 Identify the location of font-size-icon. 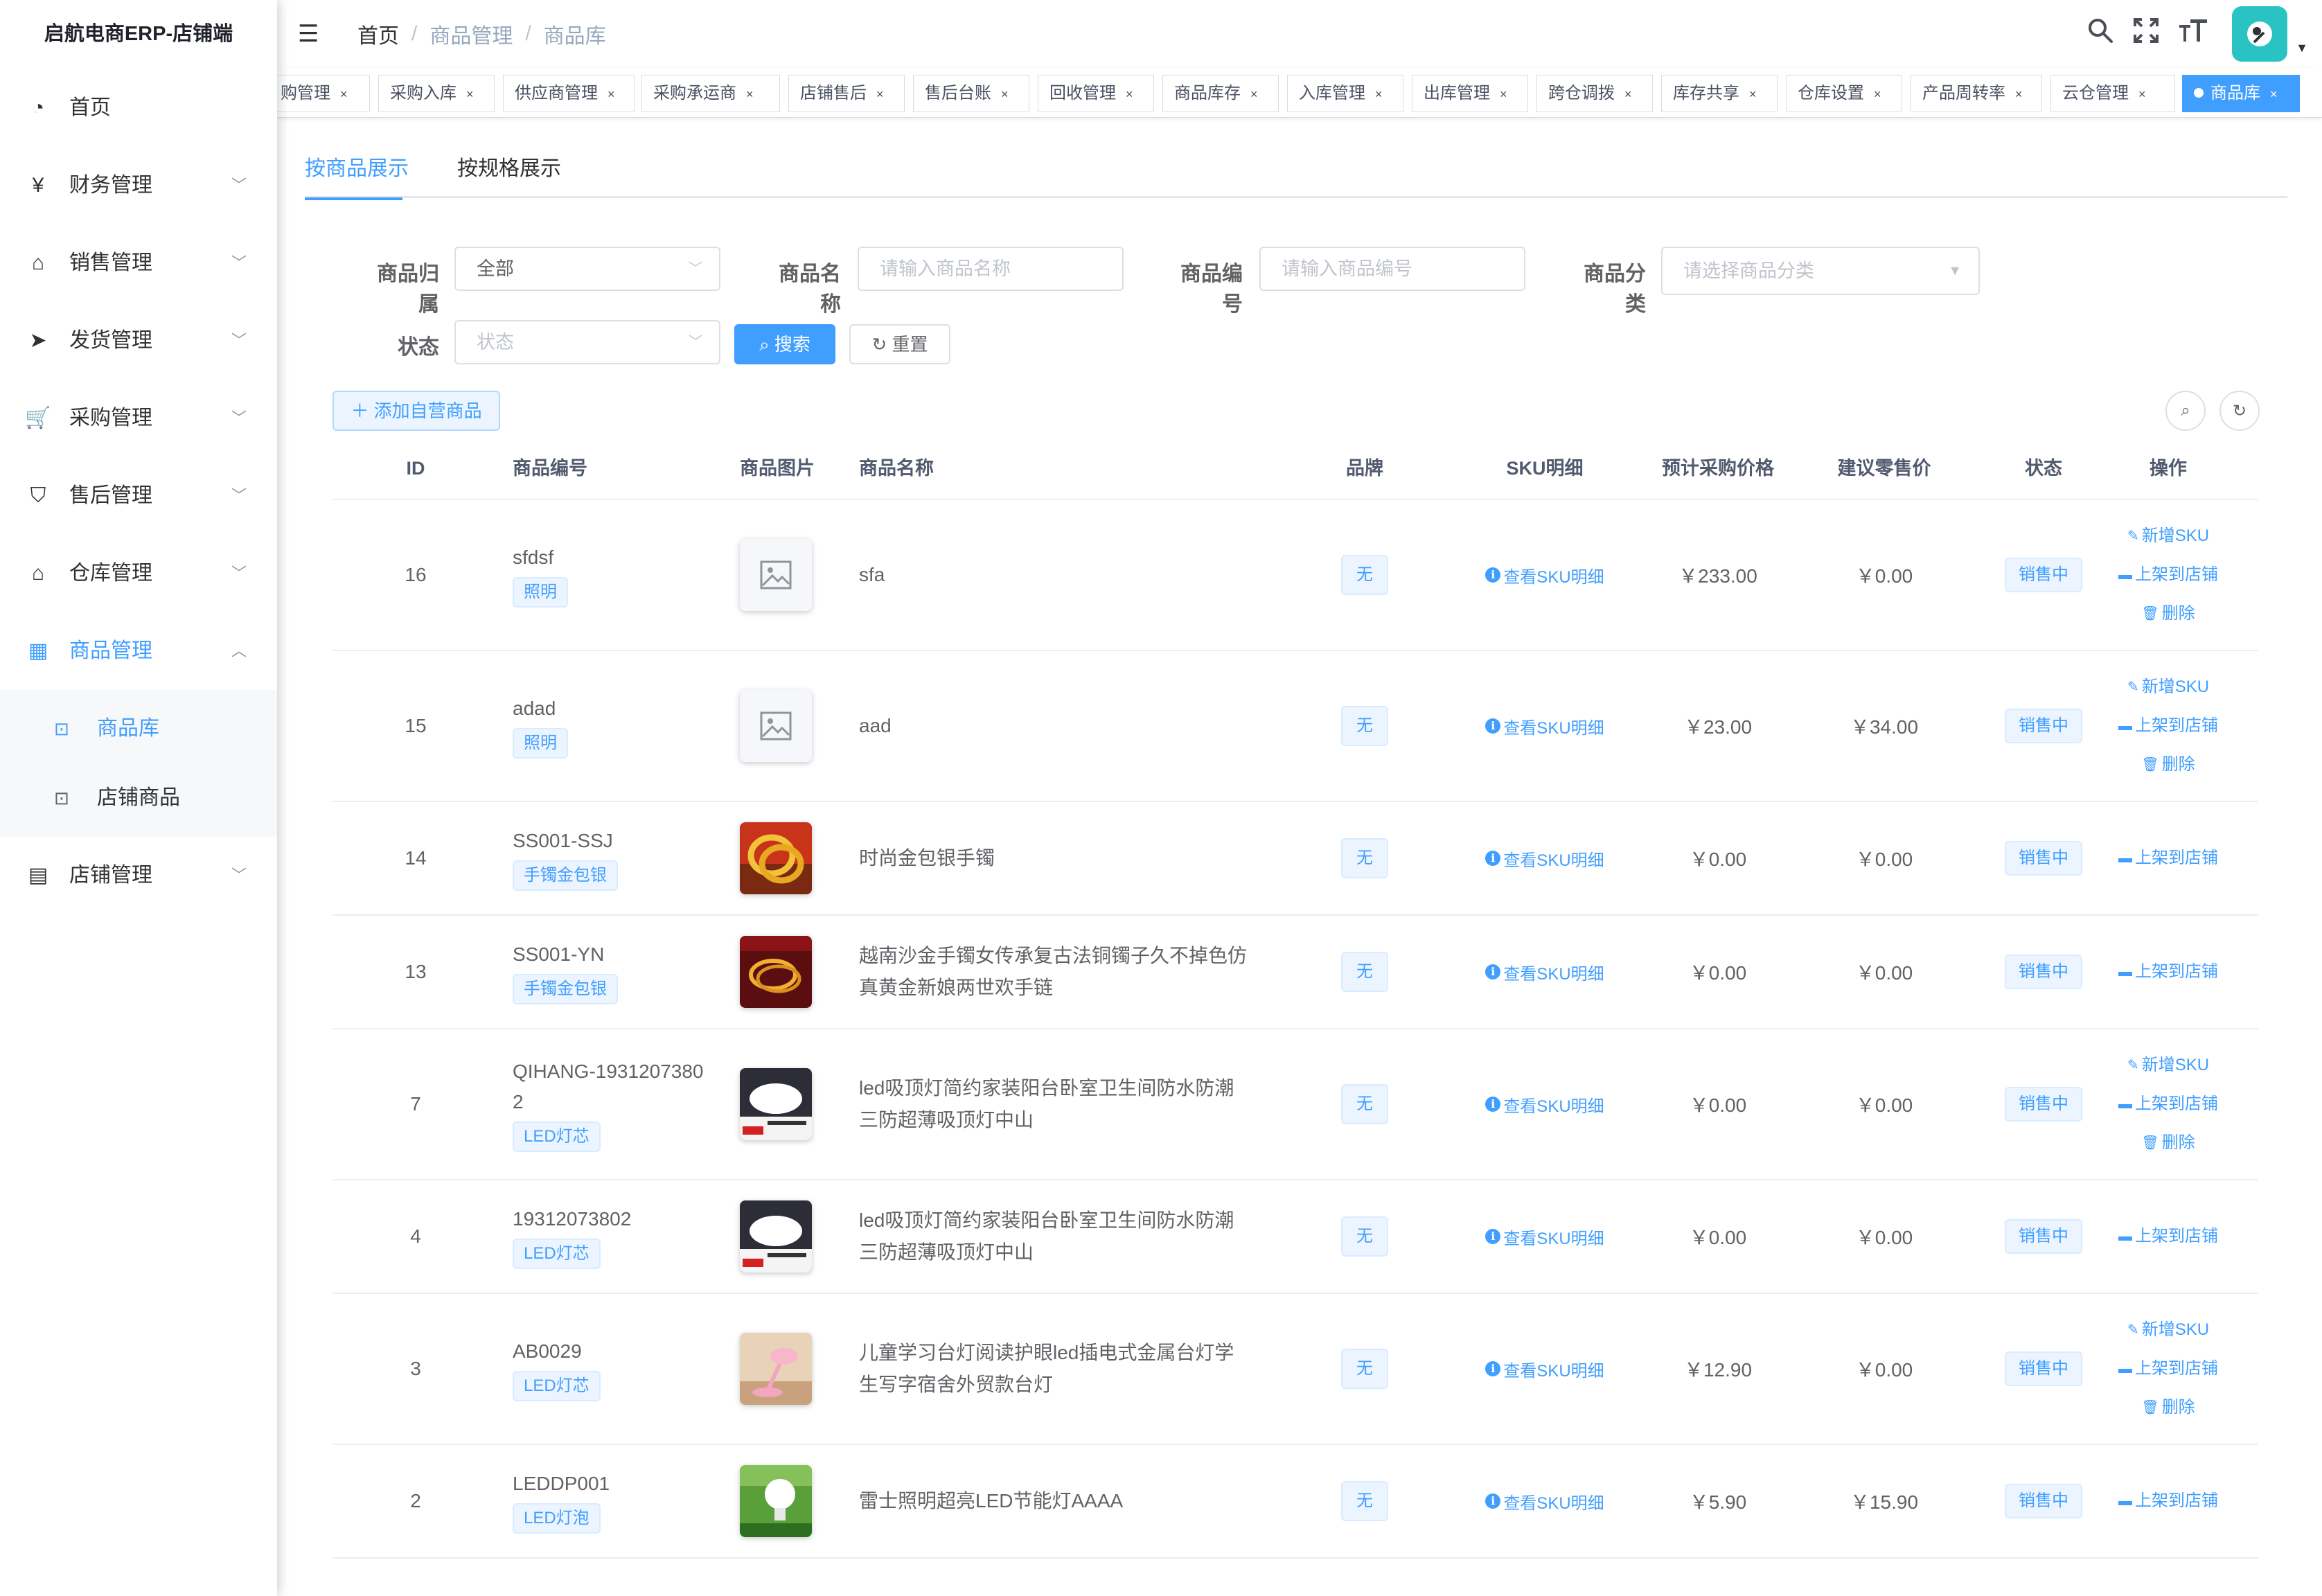
(2193, 34).